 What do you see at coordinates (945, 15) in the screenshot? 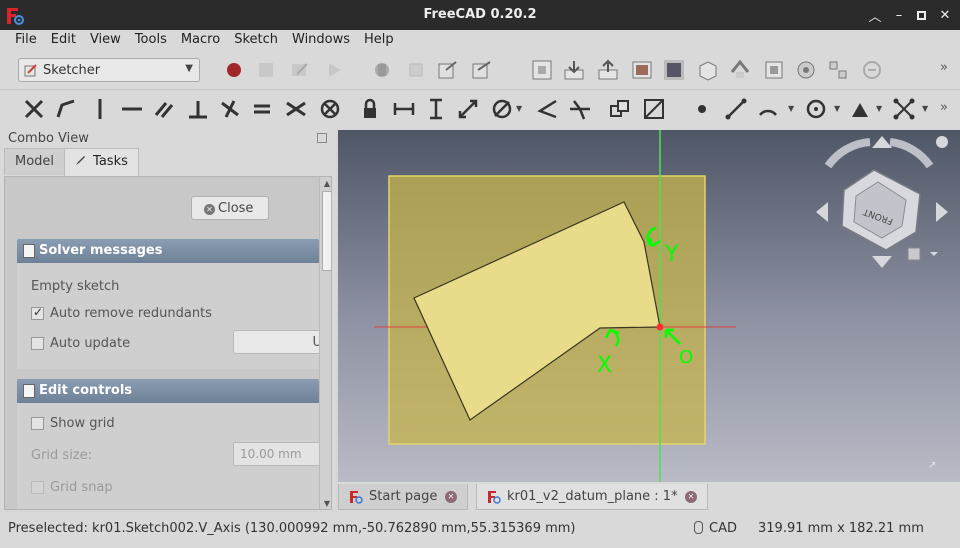
I see `window-close-button: ✕` at bounding box center [945, 15].